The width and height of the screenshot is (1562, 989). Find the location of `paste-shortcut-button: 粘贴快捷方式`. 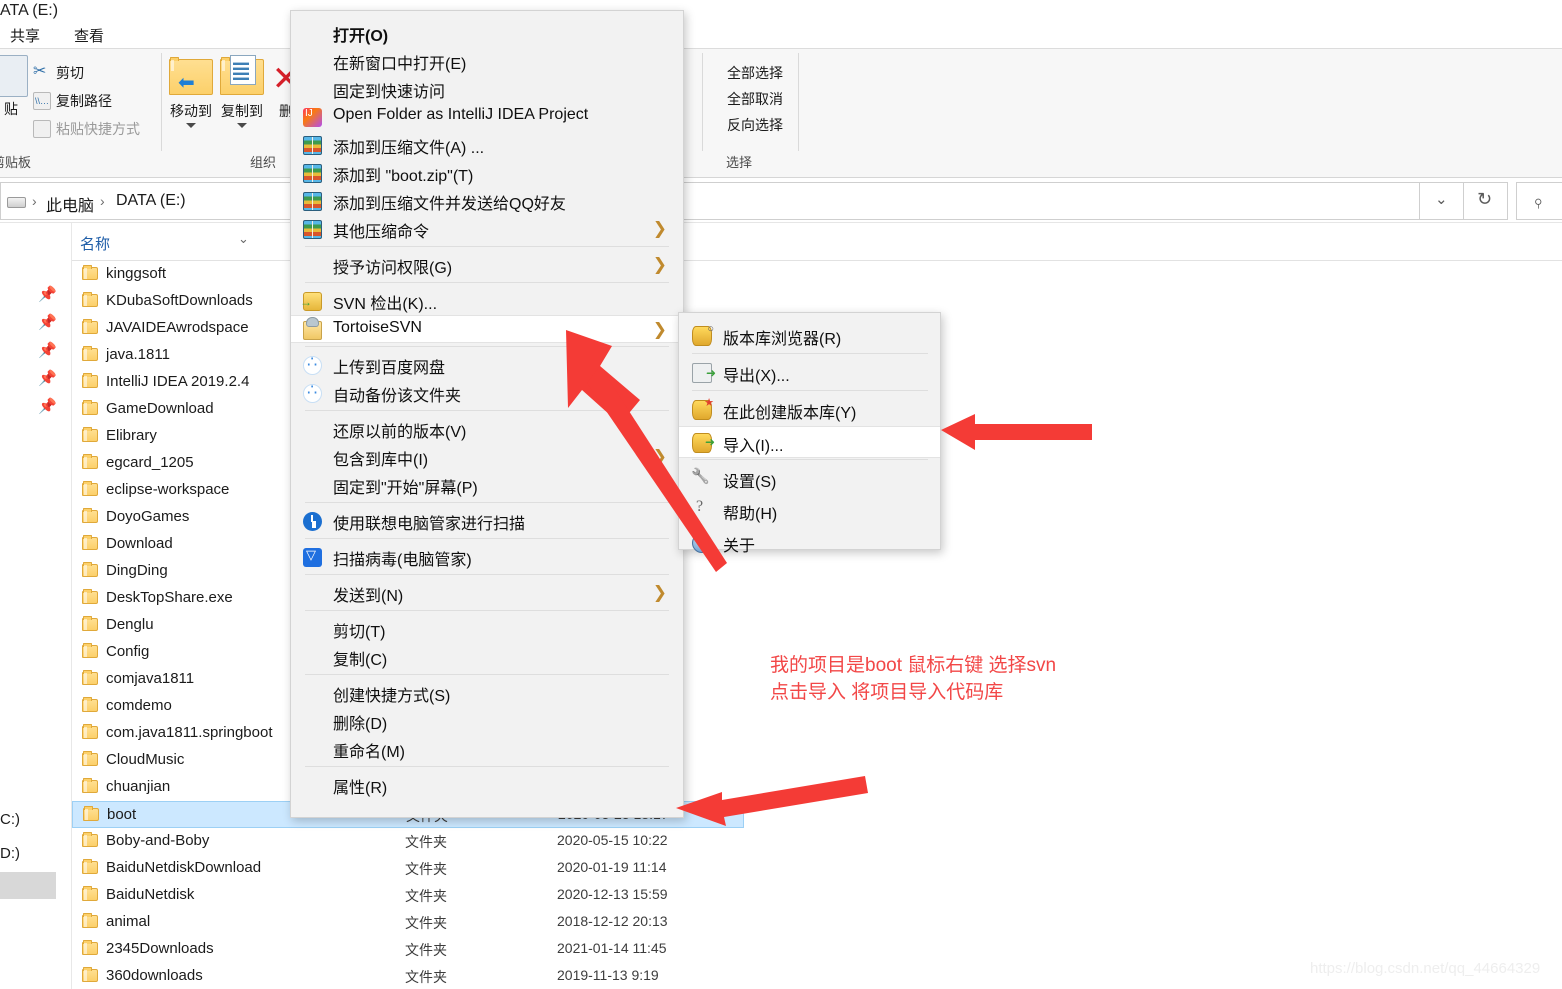

paste-shortcut-button: 粘贴快捷方式 is located at coordinates (86, 129).